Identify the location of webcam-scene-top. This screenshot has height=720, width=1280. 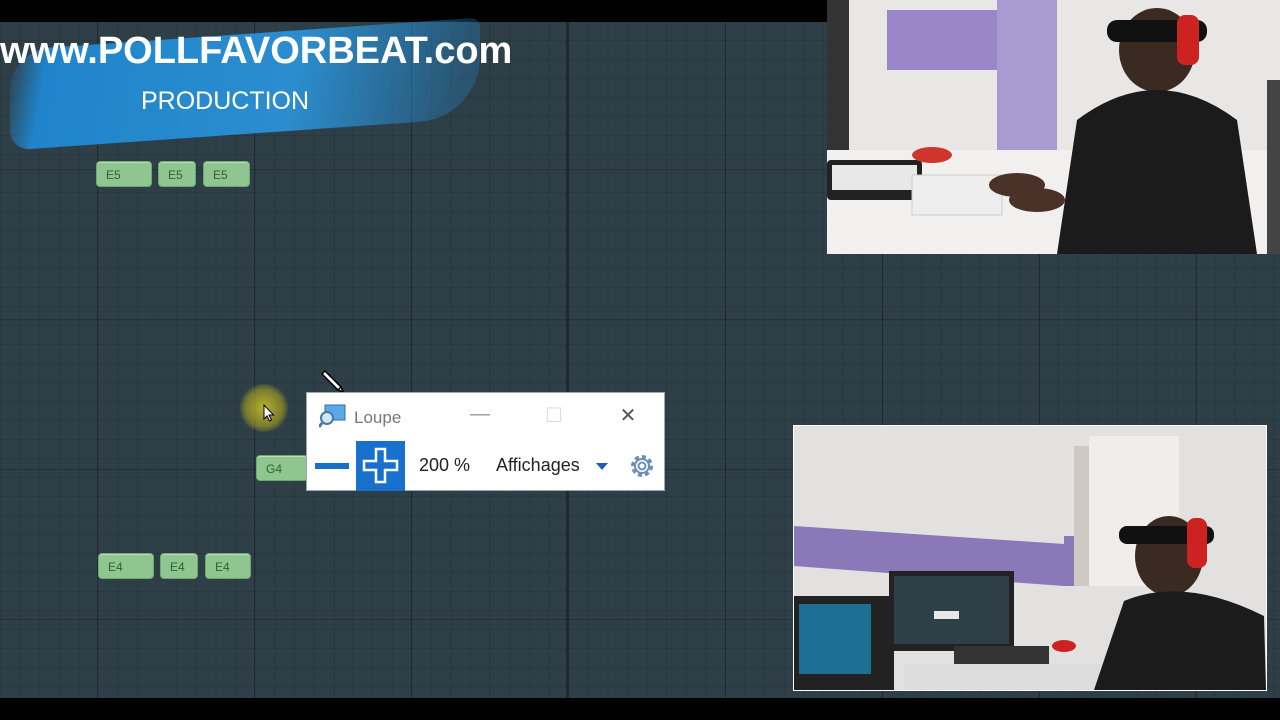
(1053, 127).